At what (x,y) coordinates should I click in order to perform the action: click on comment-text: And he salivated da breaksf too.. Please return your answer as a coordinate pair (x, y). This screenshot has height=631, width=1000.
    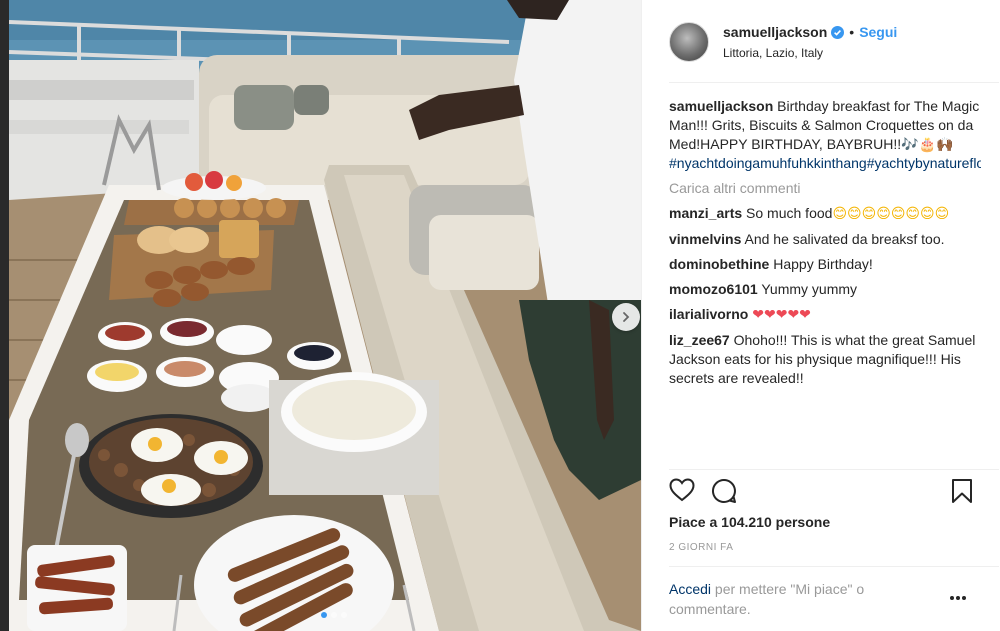
    Looking at the image, I should click on (844, 239).